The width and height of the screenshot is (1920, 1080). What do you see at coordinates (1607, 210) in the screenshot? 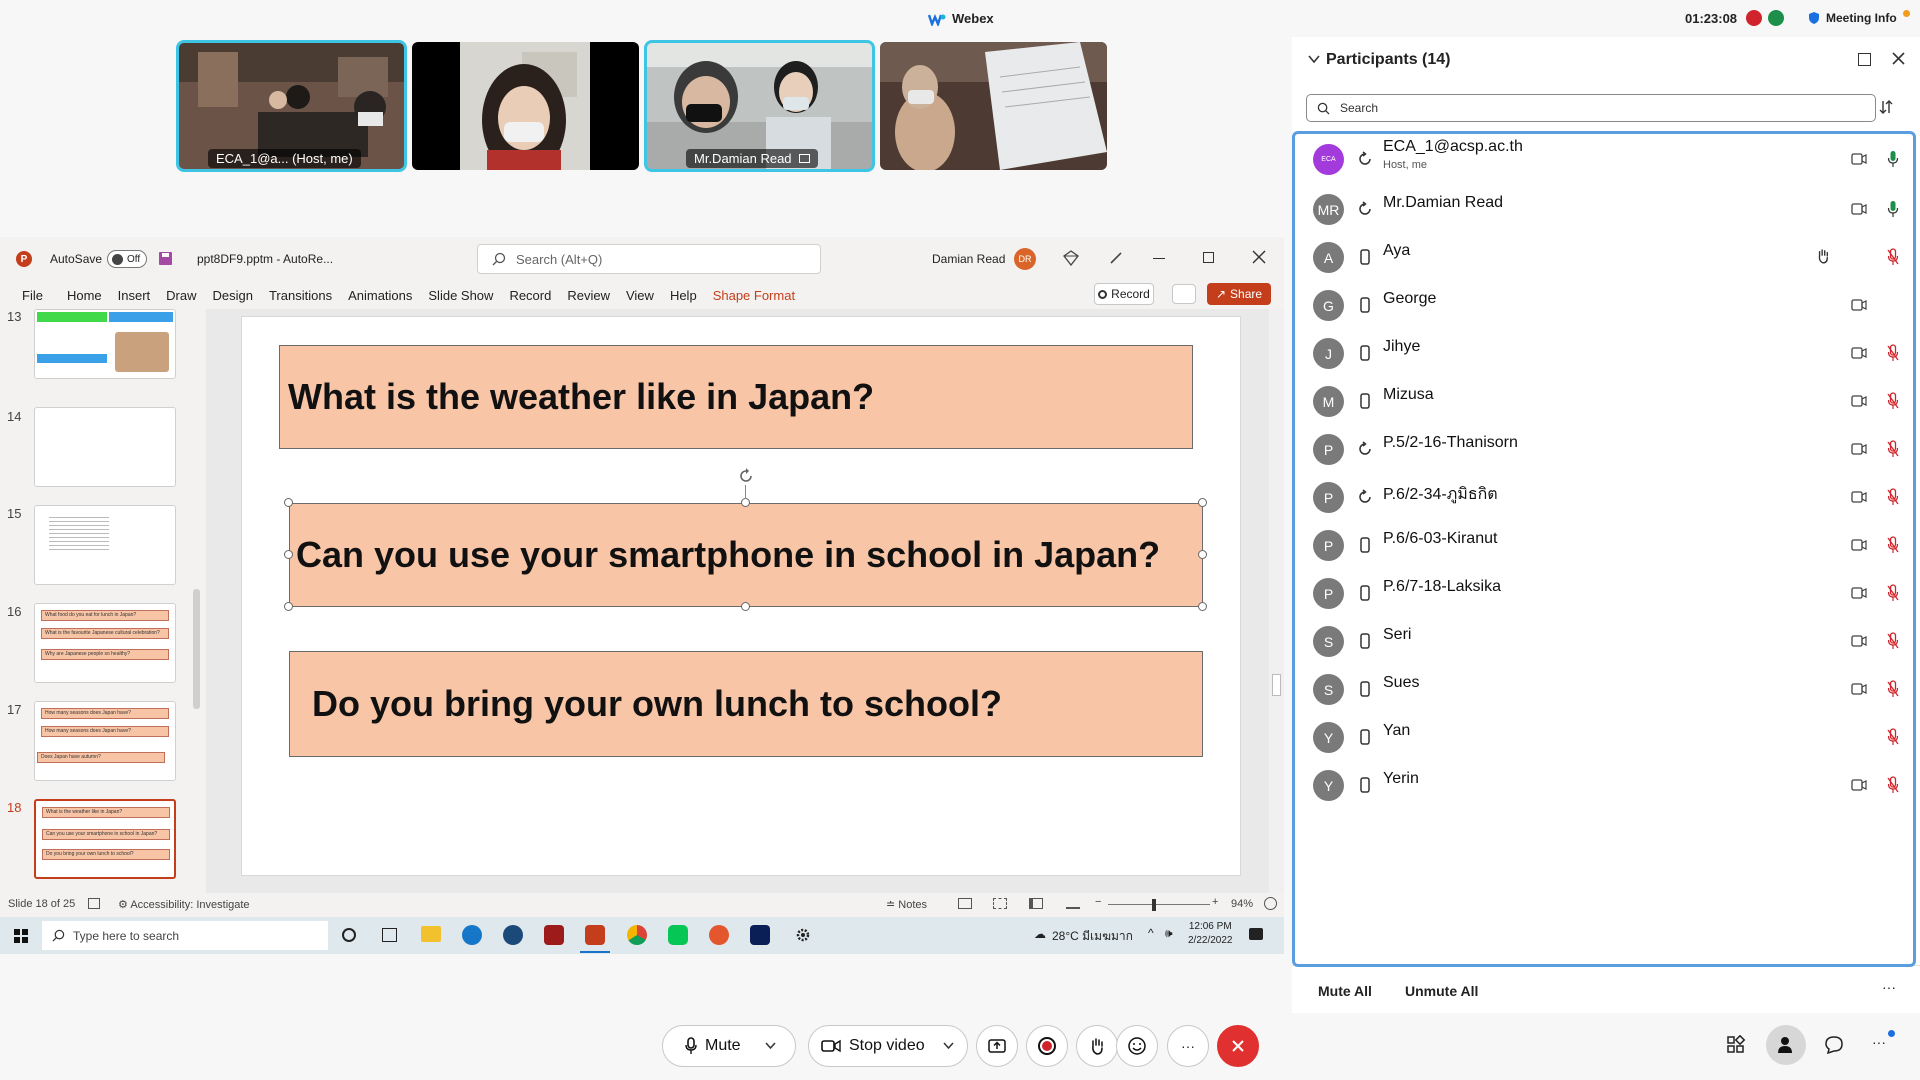
I see `participant-row: MR Mr.Damian Read` at bounding box center [1607, 210].